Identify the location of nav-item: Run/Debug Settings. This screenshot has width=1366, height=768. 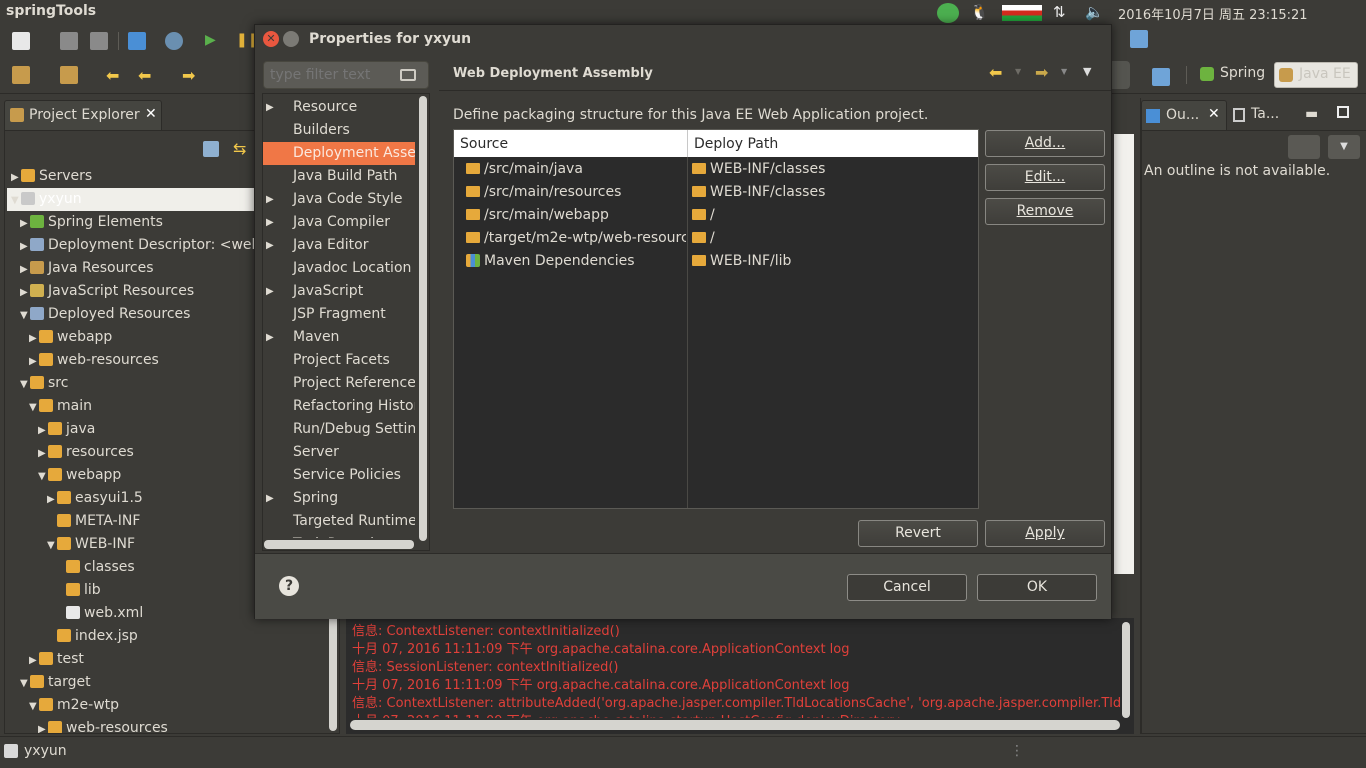
(339, 429).